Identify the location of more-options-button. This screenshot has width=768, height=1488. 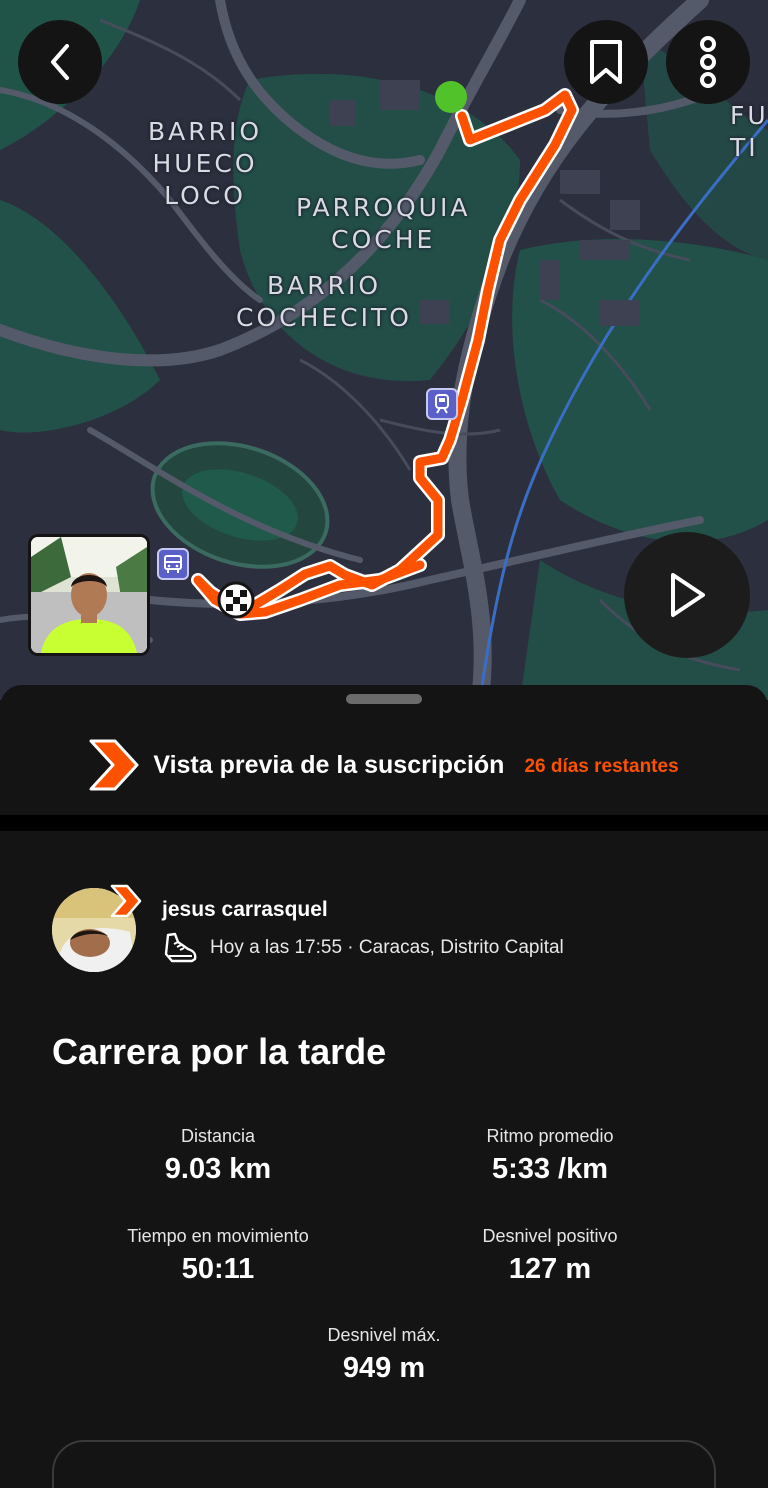
(708, 62).